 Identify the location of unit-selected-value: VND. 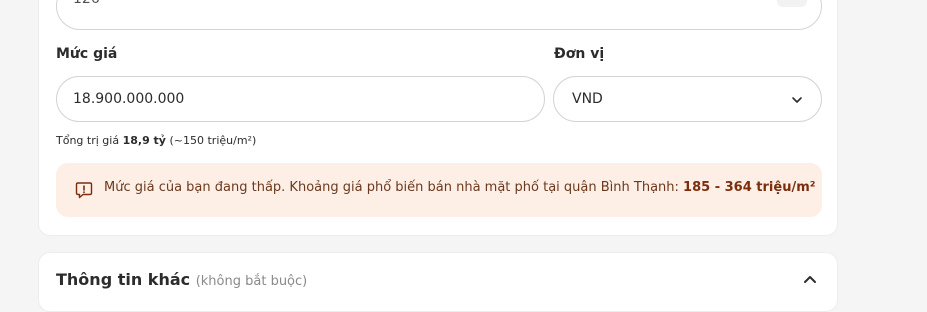
(587, 99).